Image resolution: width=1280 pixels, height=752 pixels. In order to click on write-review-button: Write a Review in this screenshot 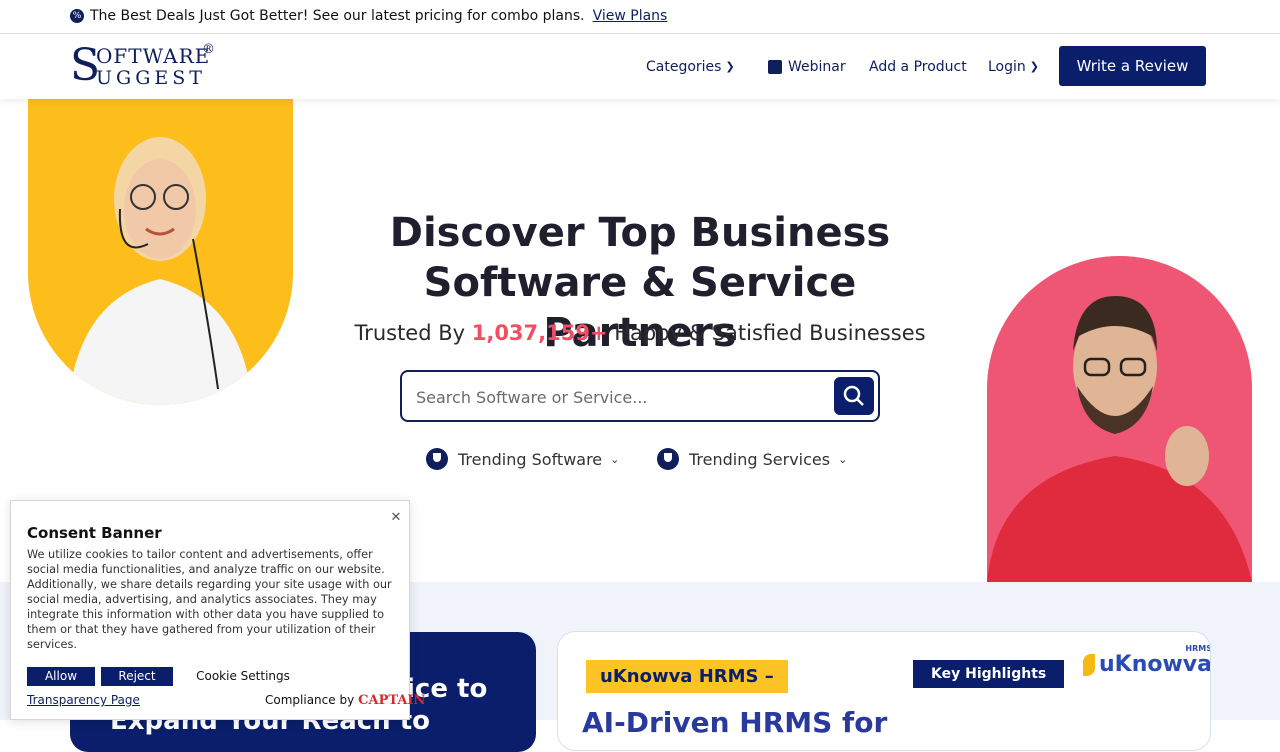, I will do `click(1132, 66)`.